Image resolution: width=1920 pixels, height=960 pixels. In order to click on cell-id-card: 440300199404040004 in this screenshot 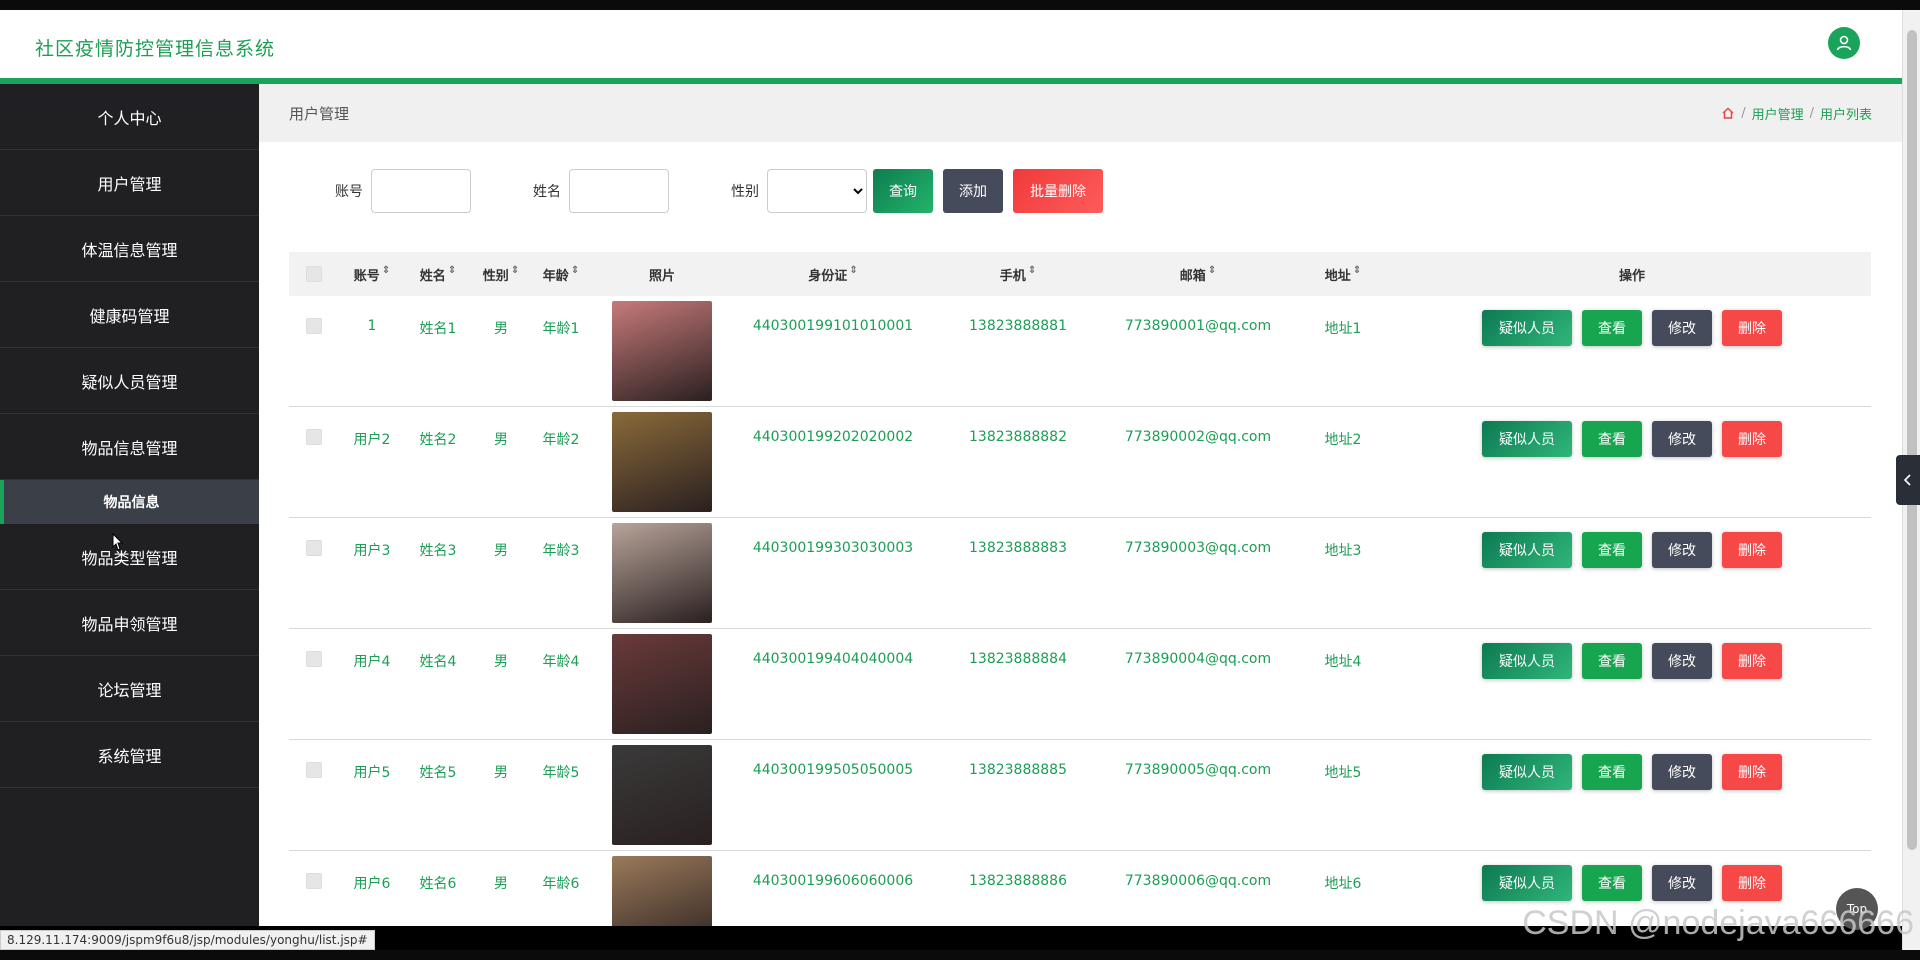, I will do `click(833, 659)`.